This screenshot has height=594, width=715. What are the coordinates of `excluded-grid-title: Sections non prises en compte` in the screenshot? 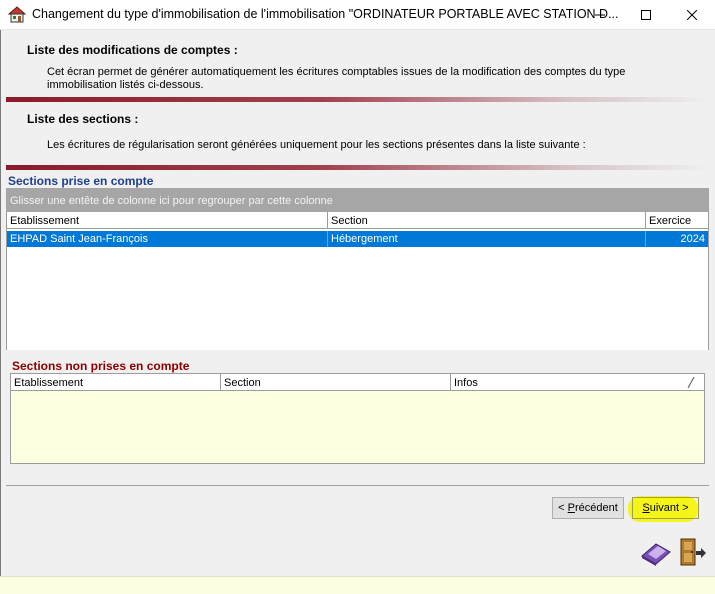 It's located at (101, 366).